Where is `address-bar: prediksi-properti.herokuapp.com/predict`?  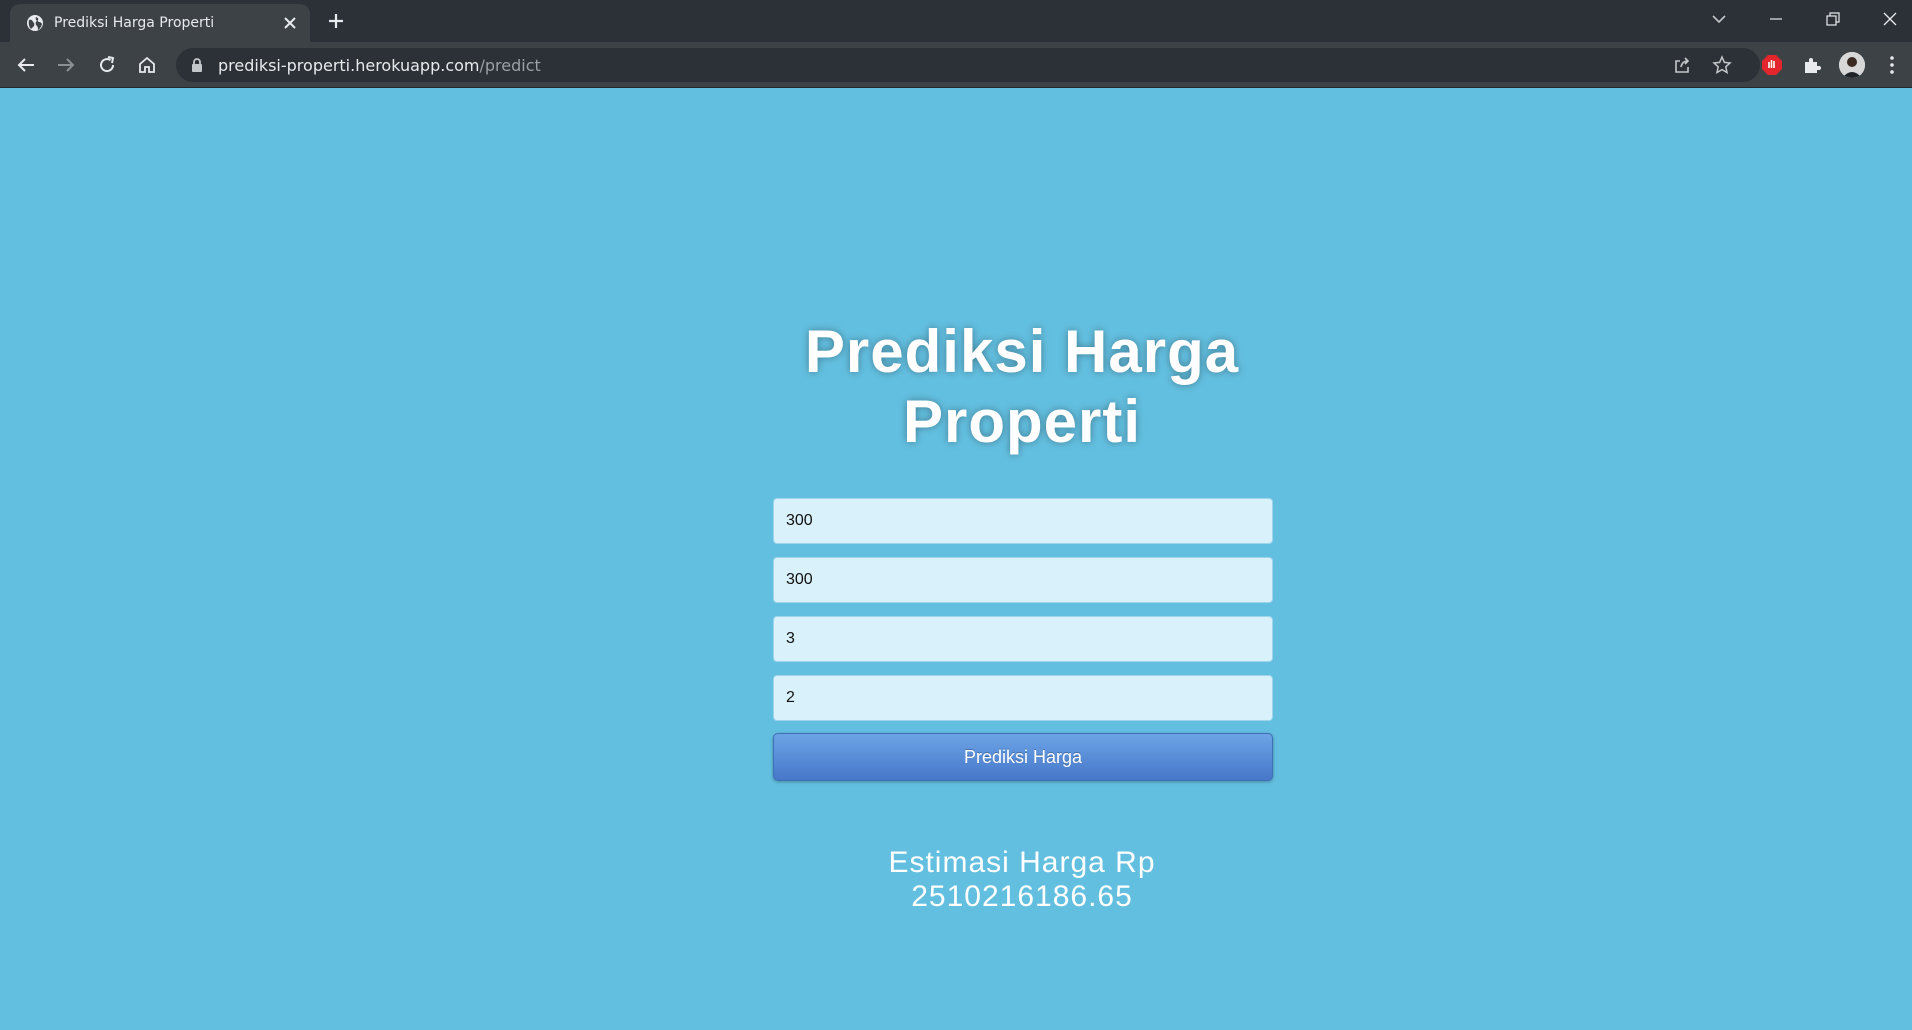
address-bar: prediksi-properti.herokuapp.com/predict is located at coordinates (968, 65).